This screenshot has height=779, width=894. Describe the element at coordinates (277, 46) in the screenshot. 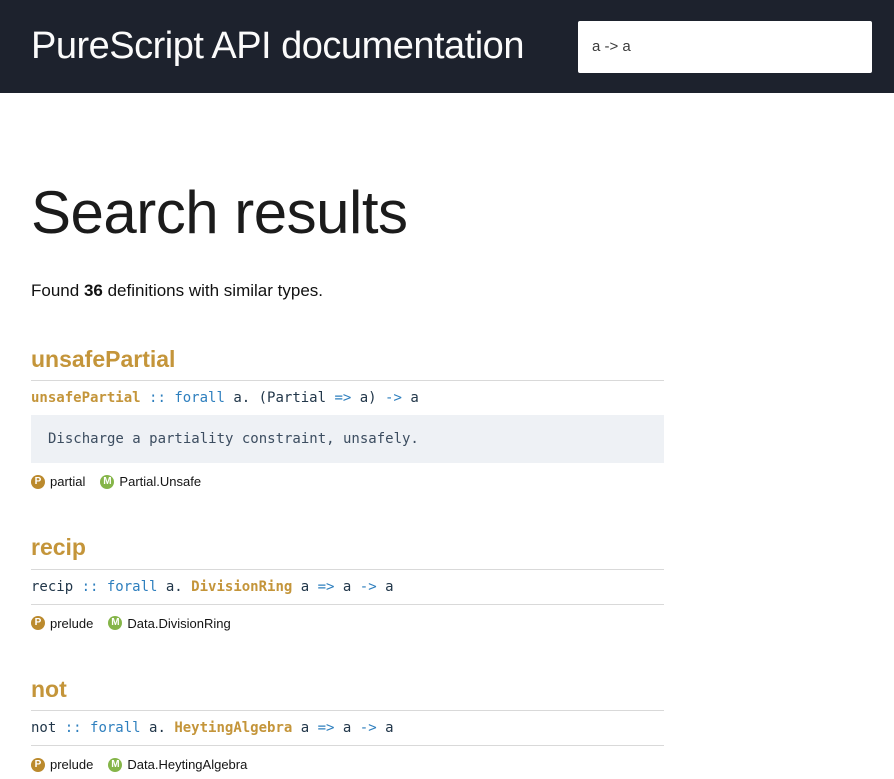

I see `app-title-link: PureScript API documentation` at that location.